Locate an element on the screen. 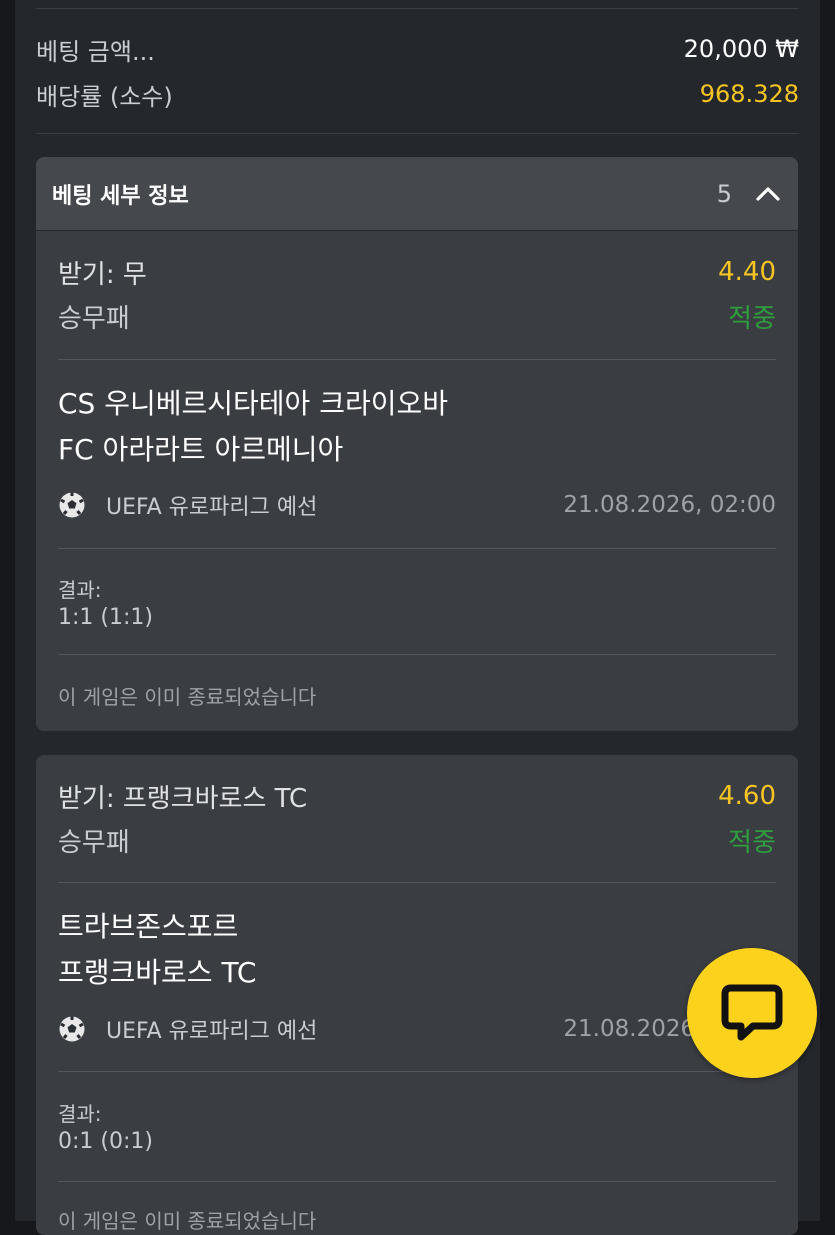  chat-bubble-icon is located at coordinates (752, 1012).